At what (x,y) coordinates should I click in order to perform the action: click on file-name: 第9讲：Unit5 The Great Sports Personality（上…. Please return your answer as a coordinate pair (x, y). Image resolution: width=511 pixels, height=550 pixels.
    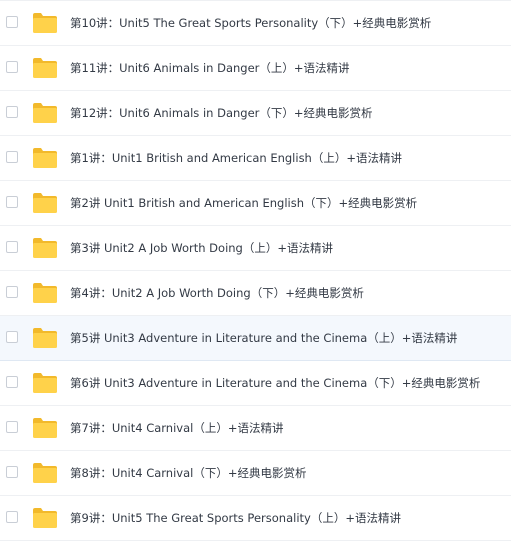
    Looking at the image, I should click on (235, 518).